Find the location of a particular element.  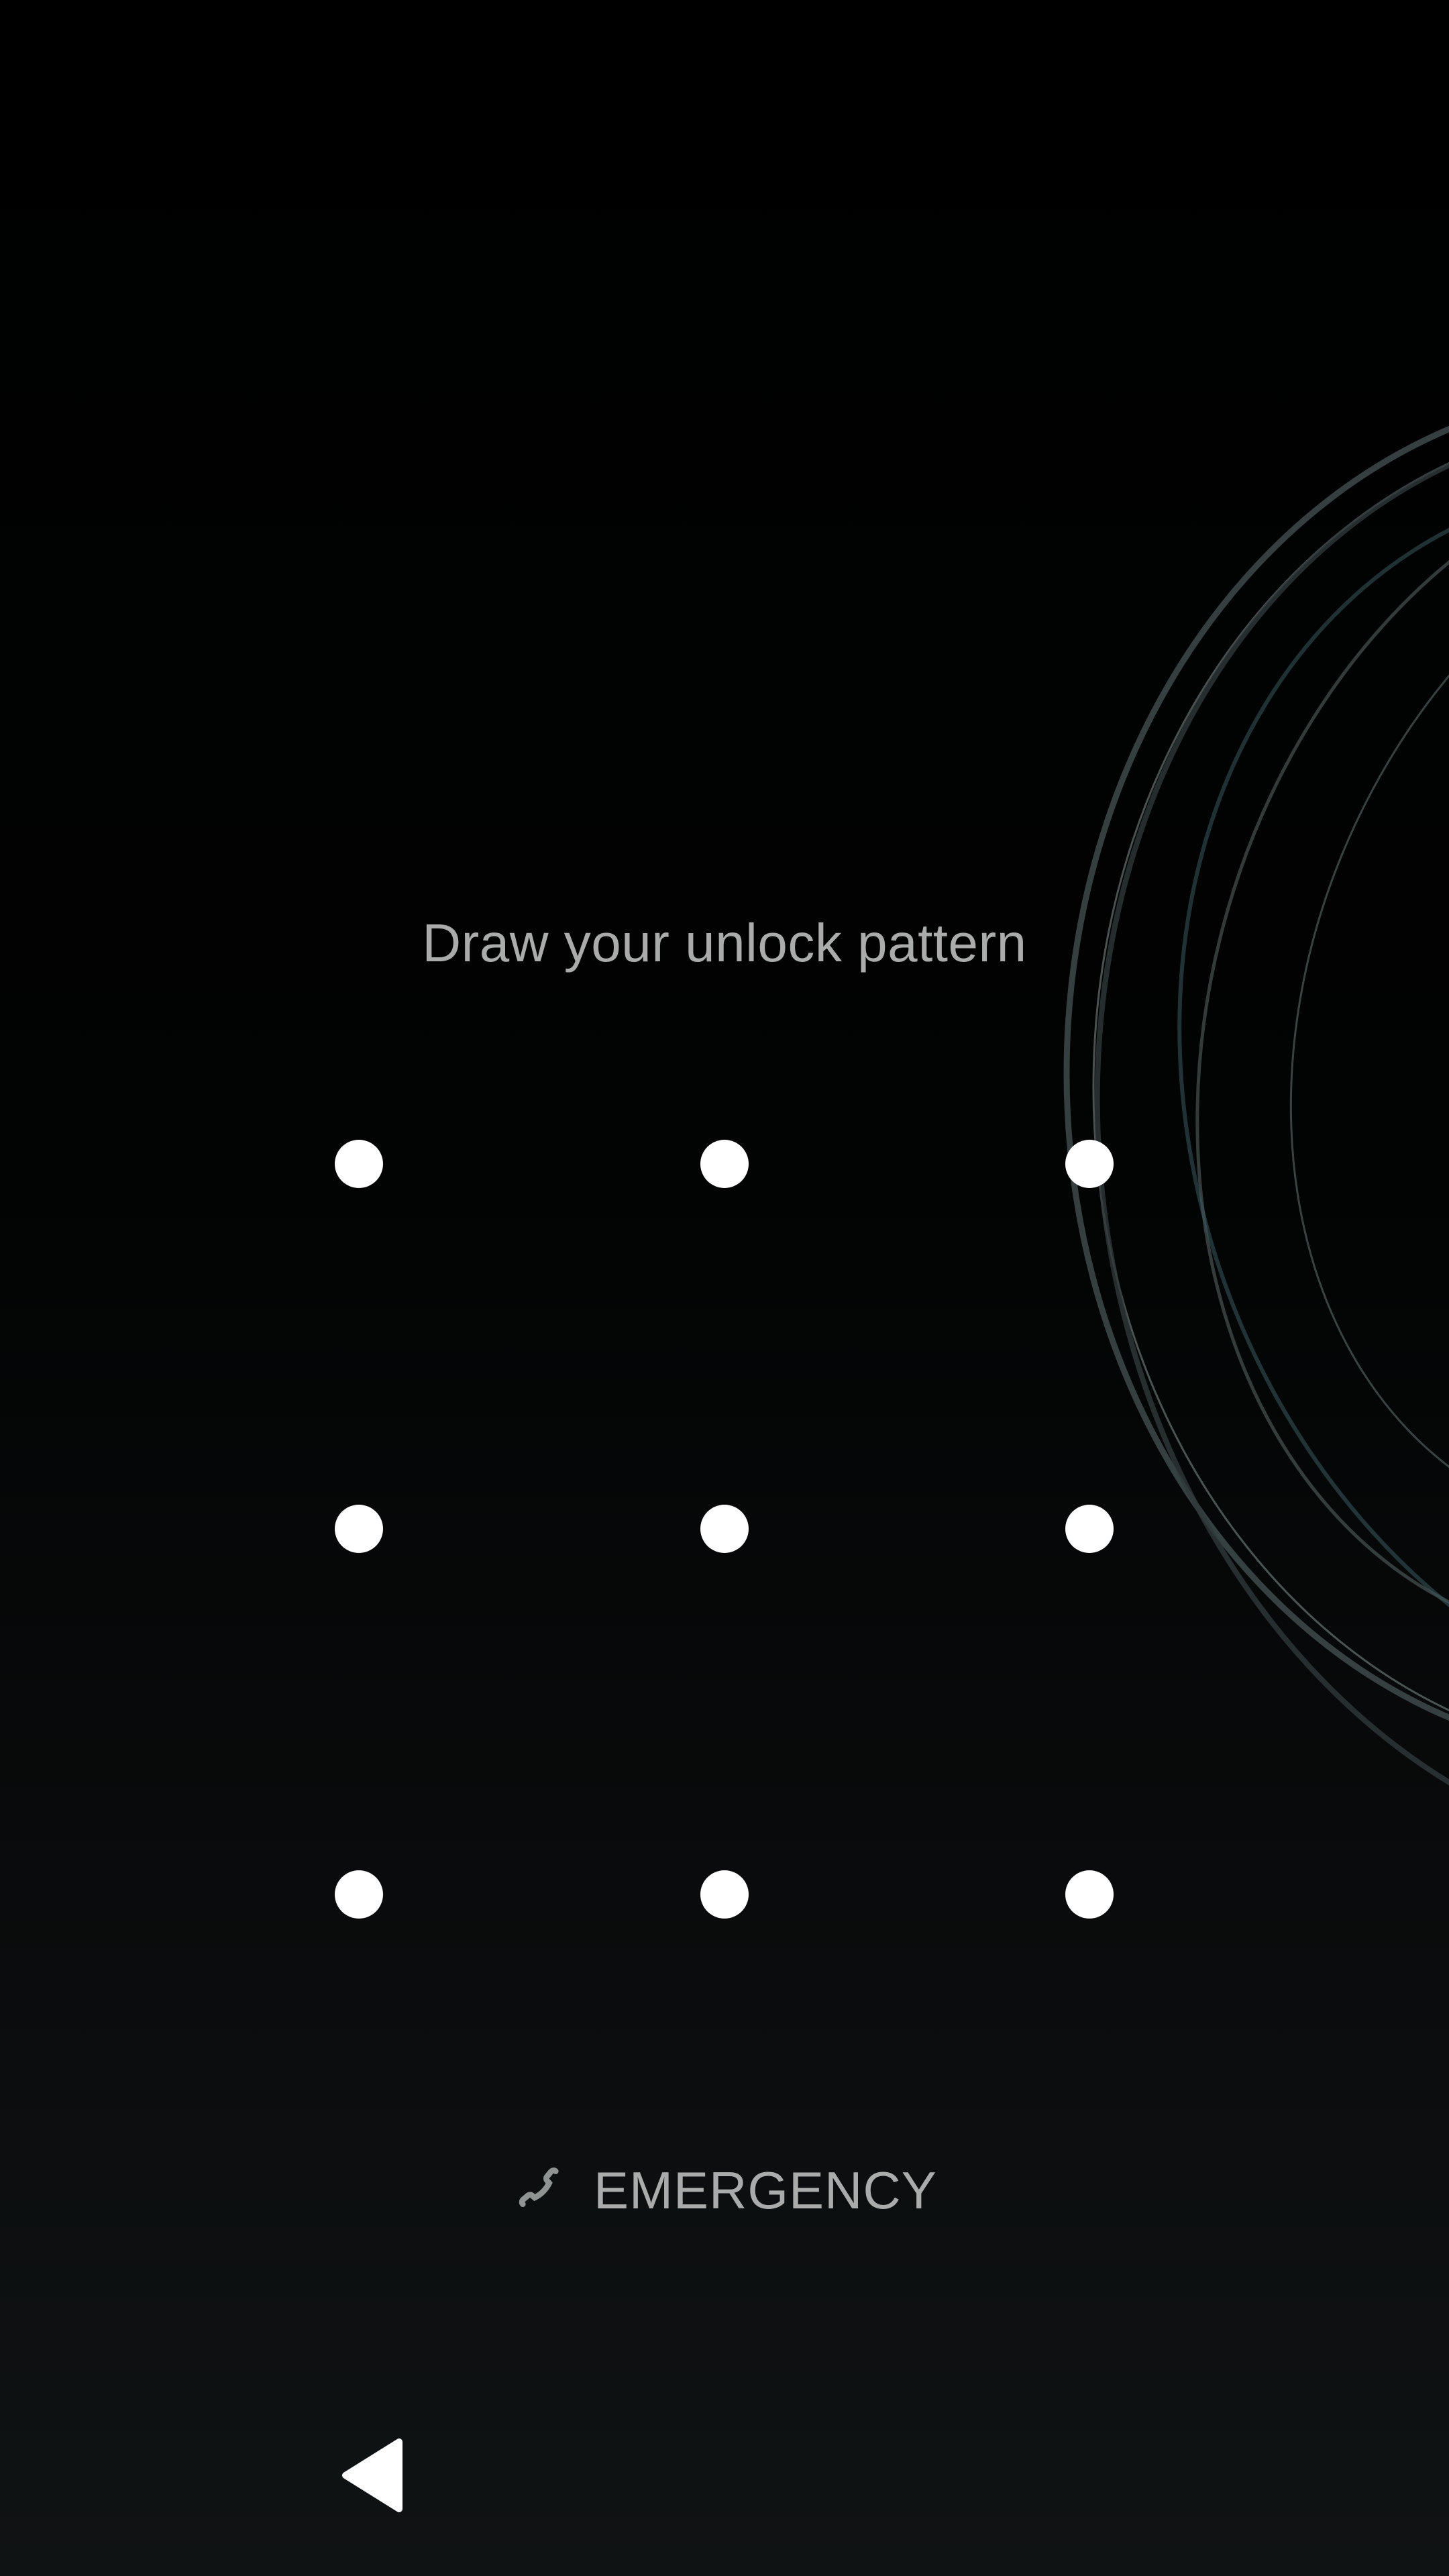

phone-icon is located at coordinates (539, 2187).